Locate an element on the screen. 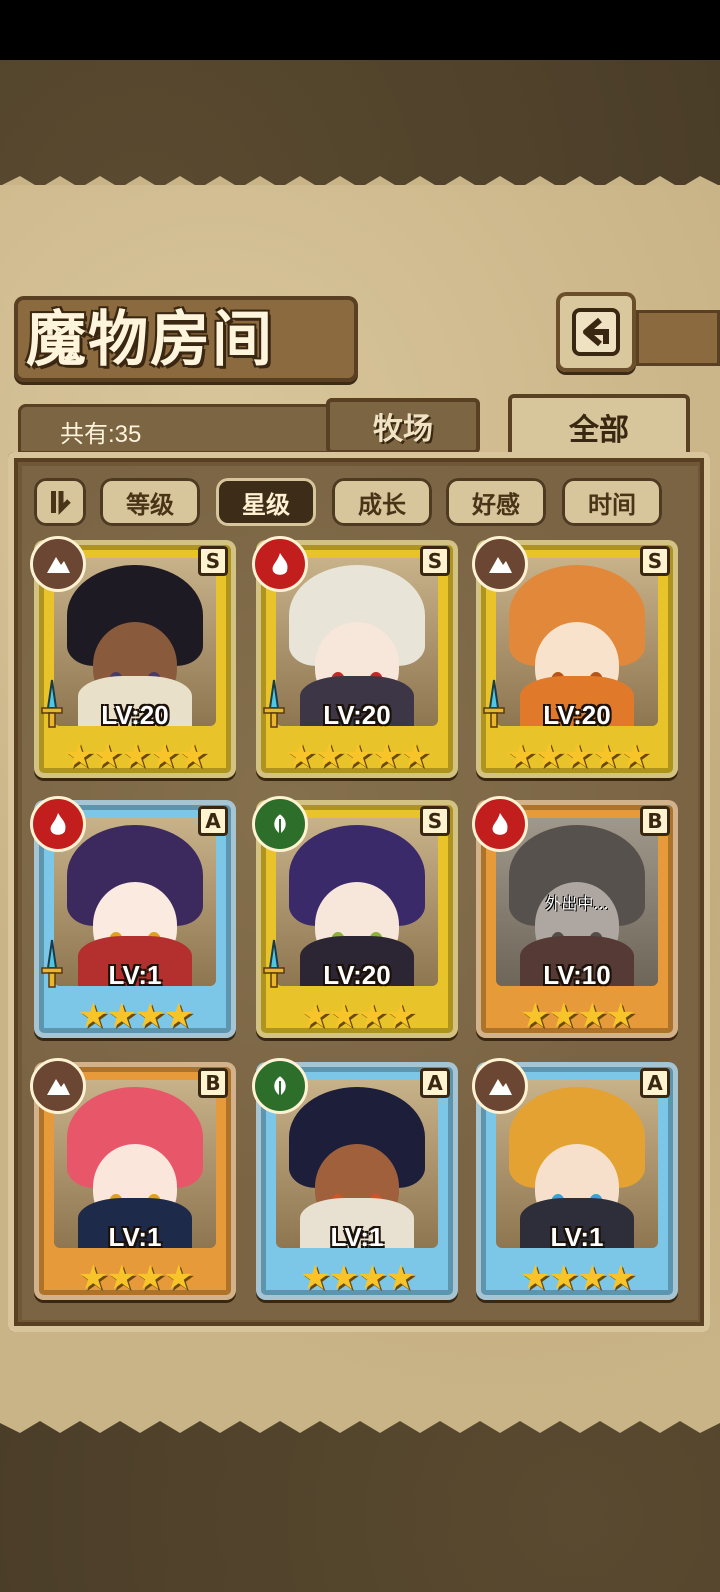 This screenshot has height=1592, width=720. sort-star-button: 星级 is located at coordinates (266, 502).